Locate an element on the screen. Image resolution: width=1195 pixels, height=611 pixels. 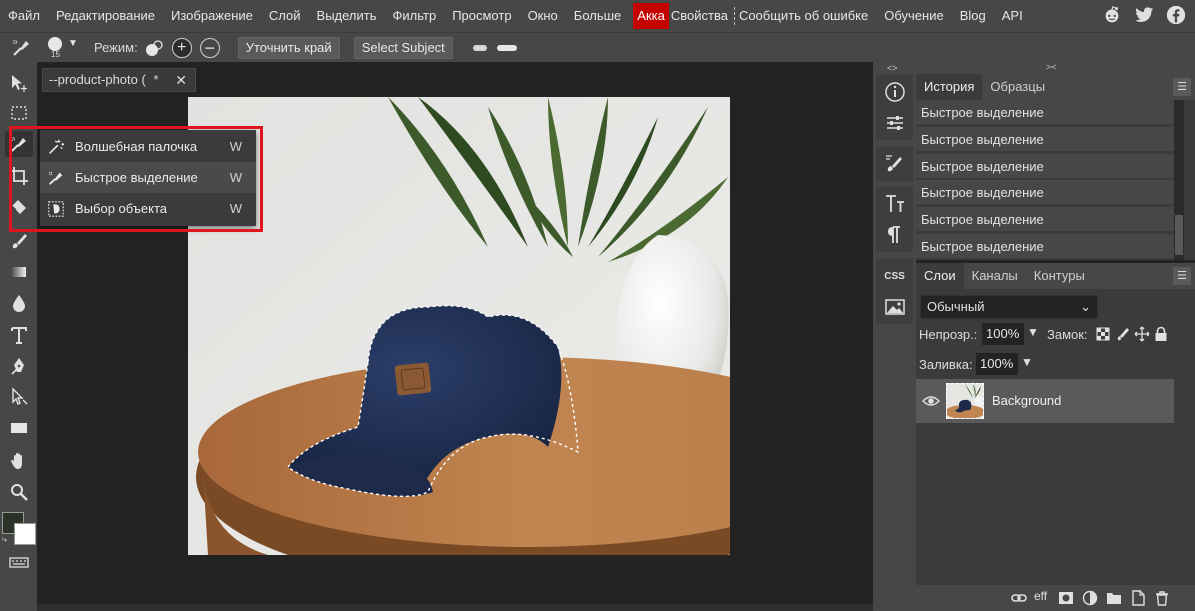
history-tabs: История Образцы is located at coordinates (1055, 87).